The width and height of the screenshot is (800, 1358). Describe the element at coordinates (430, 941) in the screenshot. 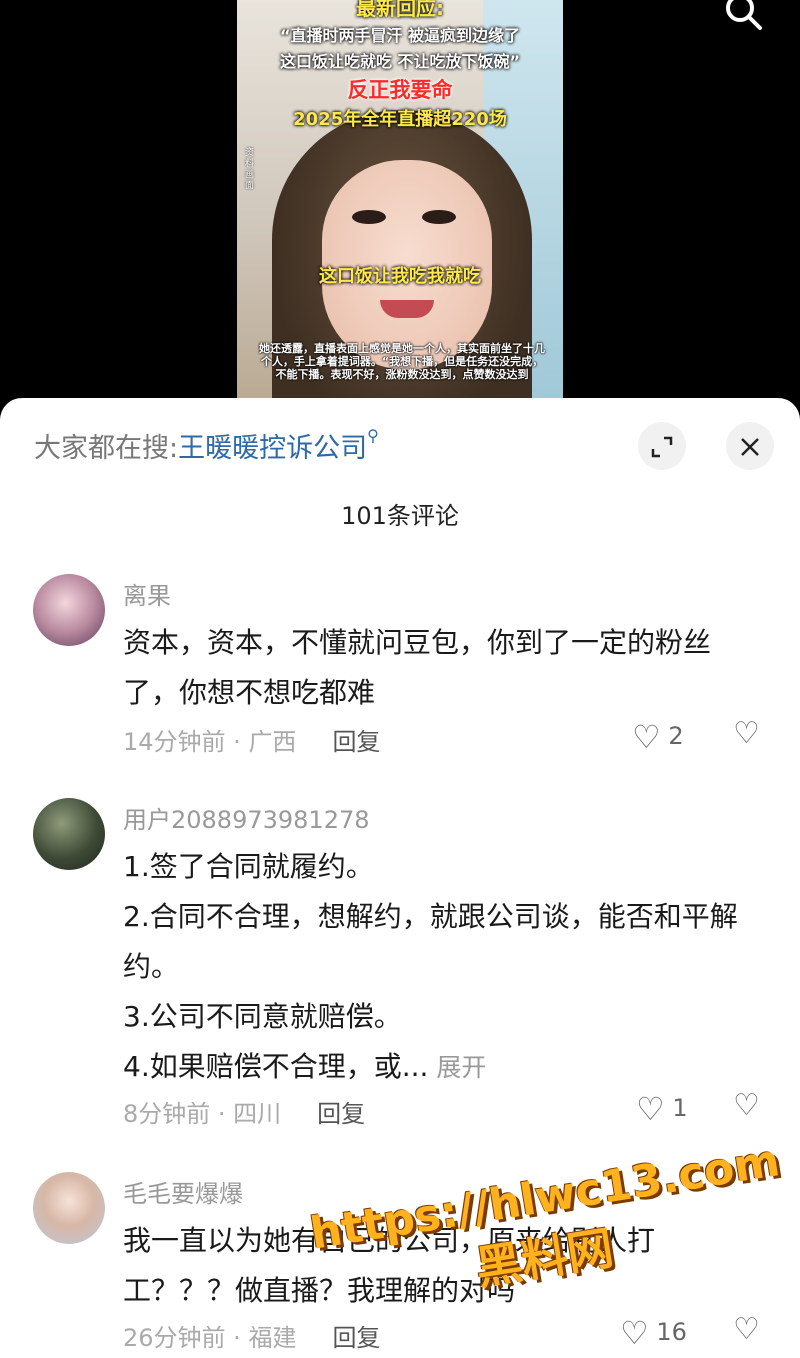

I see `comment-line: 2.合同不合理，想解约，就跟公司谈，能否和平解约。` at that location.